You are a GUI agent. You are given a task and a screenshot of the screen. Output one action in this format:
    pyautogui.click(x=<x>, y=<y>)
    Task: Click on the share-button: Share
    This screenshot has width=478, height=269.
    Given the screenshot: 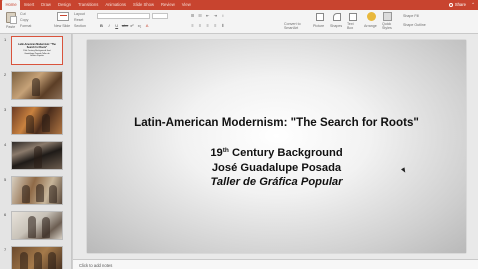 What is the action you would take?
    pyautogui.click(x=457, y=5)
    